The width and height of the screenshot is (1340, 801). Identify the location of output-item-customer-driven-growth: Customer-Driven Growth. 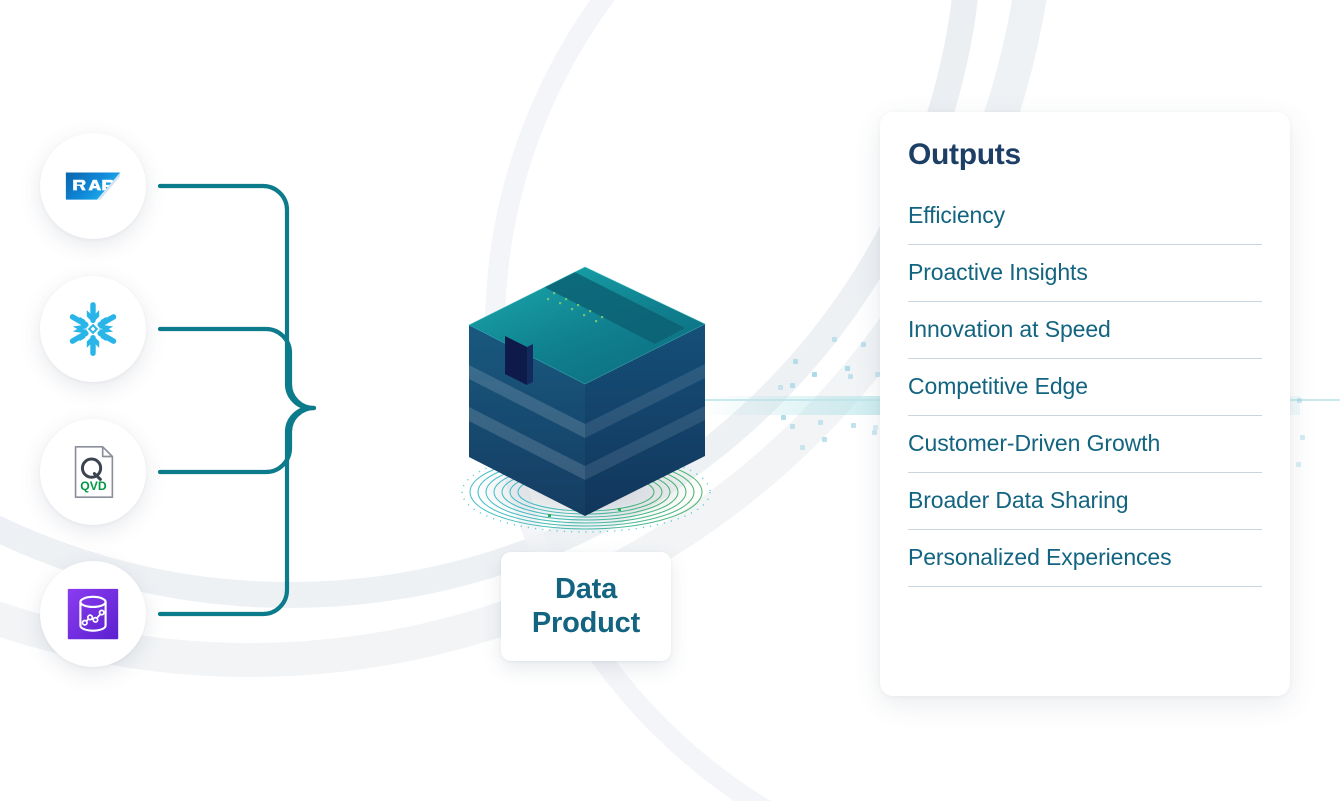
(1085, 444).